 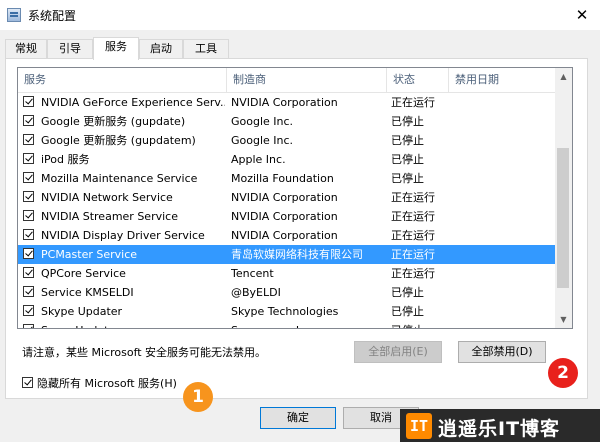 I want to click on watermark-text: 逍遥乐IT博客, so click(x=499, y=429).